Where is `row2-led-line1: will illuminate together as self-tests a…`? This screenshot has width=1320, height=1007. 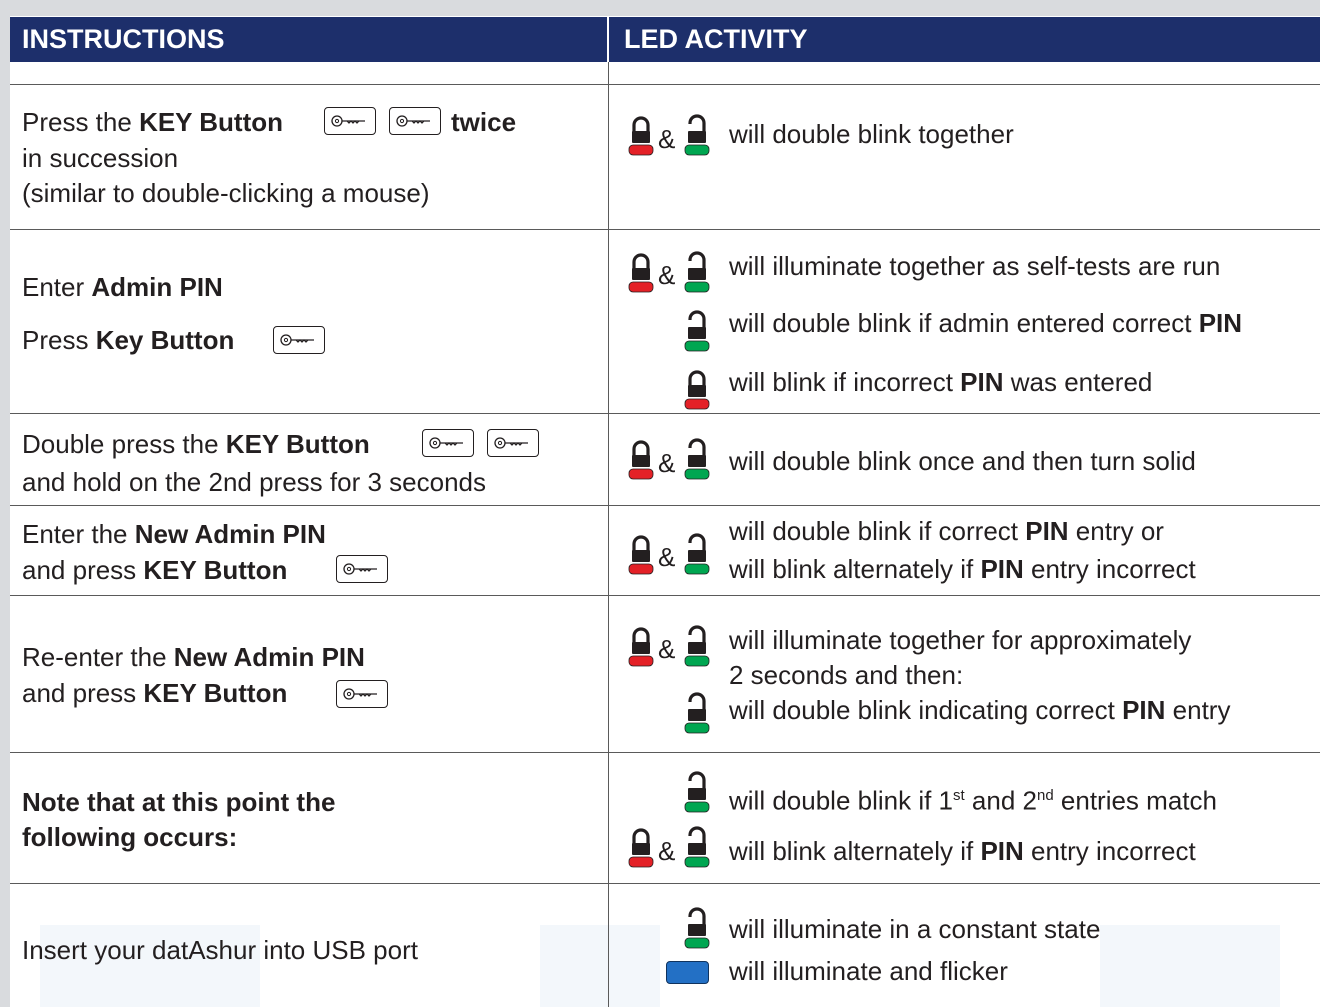 row2-led-line1: will illuminate together as self-tests a… is located at coordinates (975, 266).